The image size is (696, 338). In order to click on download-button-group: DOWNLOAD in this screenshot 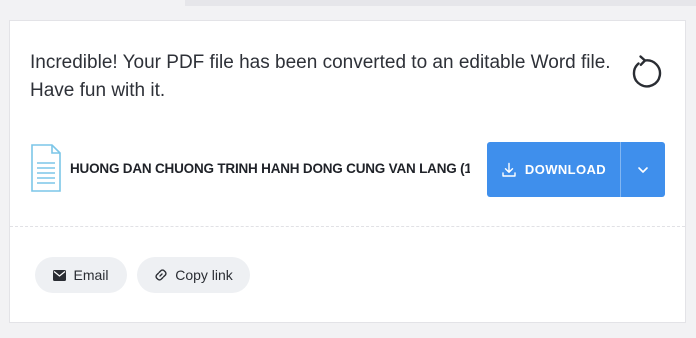, I will do `click(576, 169)`.